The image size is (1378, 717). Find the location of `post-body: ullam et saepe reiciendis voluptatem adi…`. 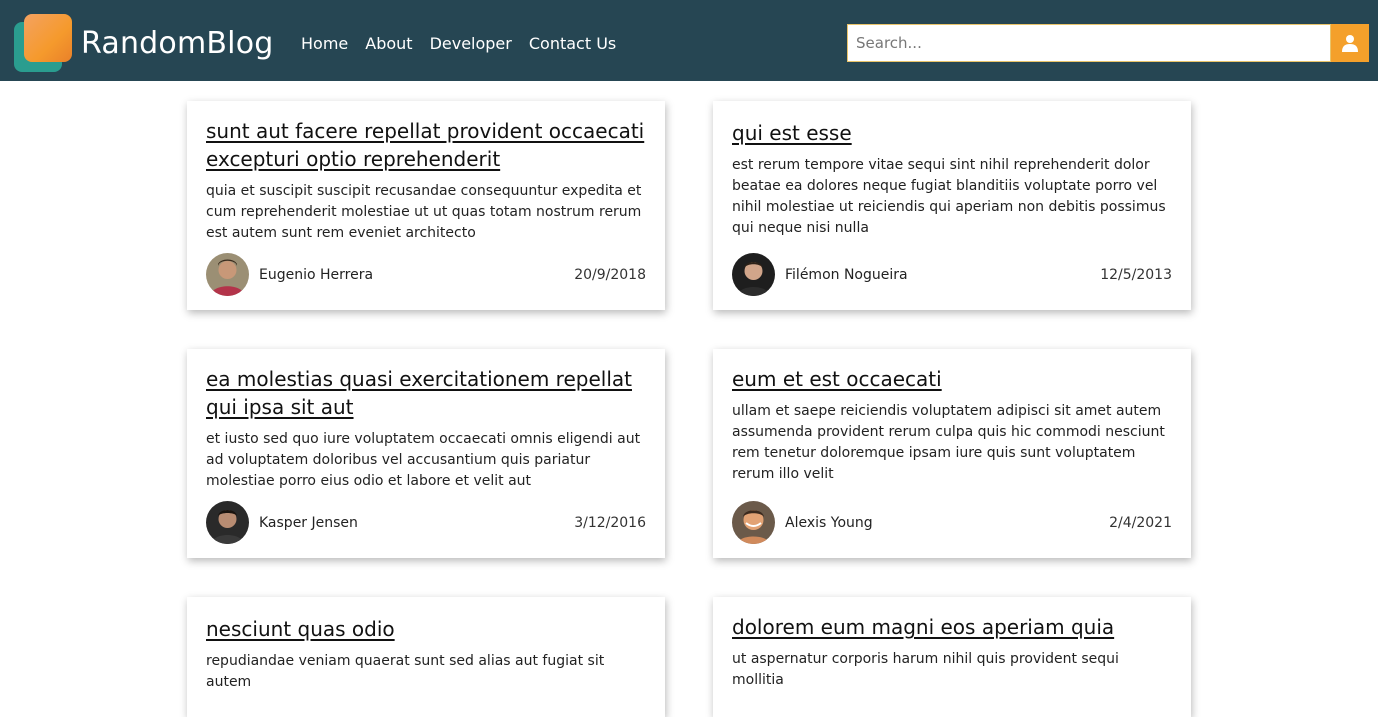

post-body: ullam et saepe reiciendis voluptatem adi… is located at coordinates (948, 442).